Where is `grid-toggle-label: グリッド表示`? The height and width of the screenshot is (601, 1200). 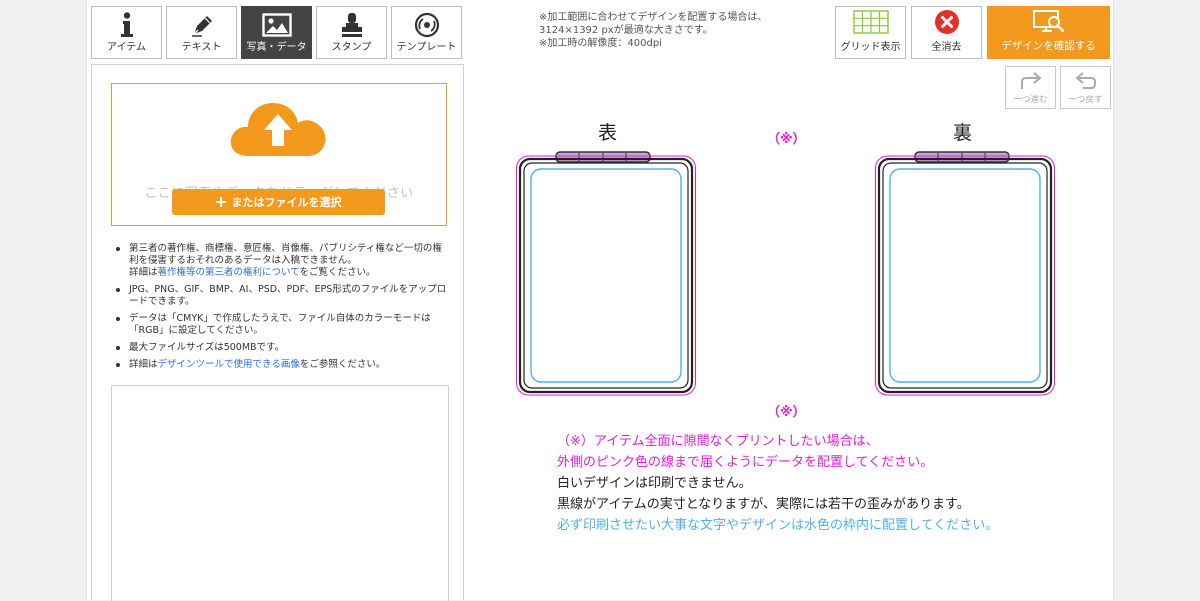
grid-toggle-label: グリッド表示 is located at coordinates (870, 47).